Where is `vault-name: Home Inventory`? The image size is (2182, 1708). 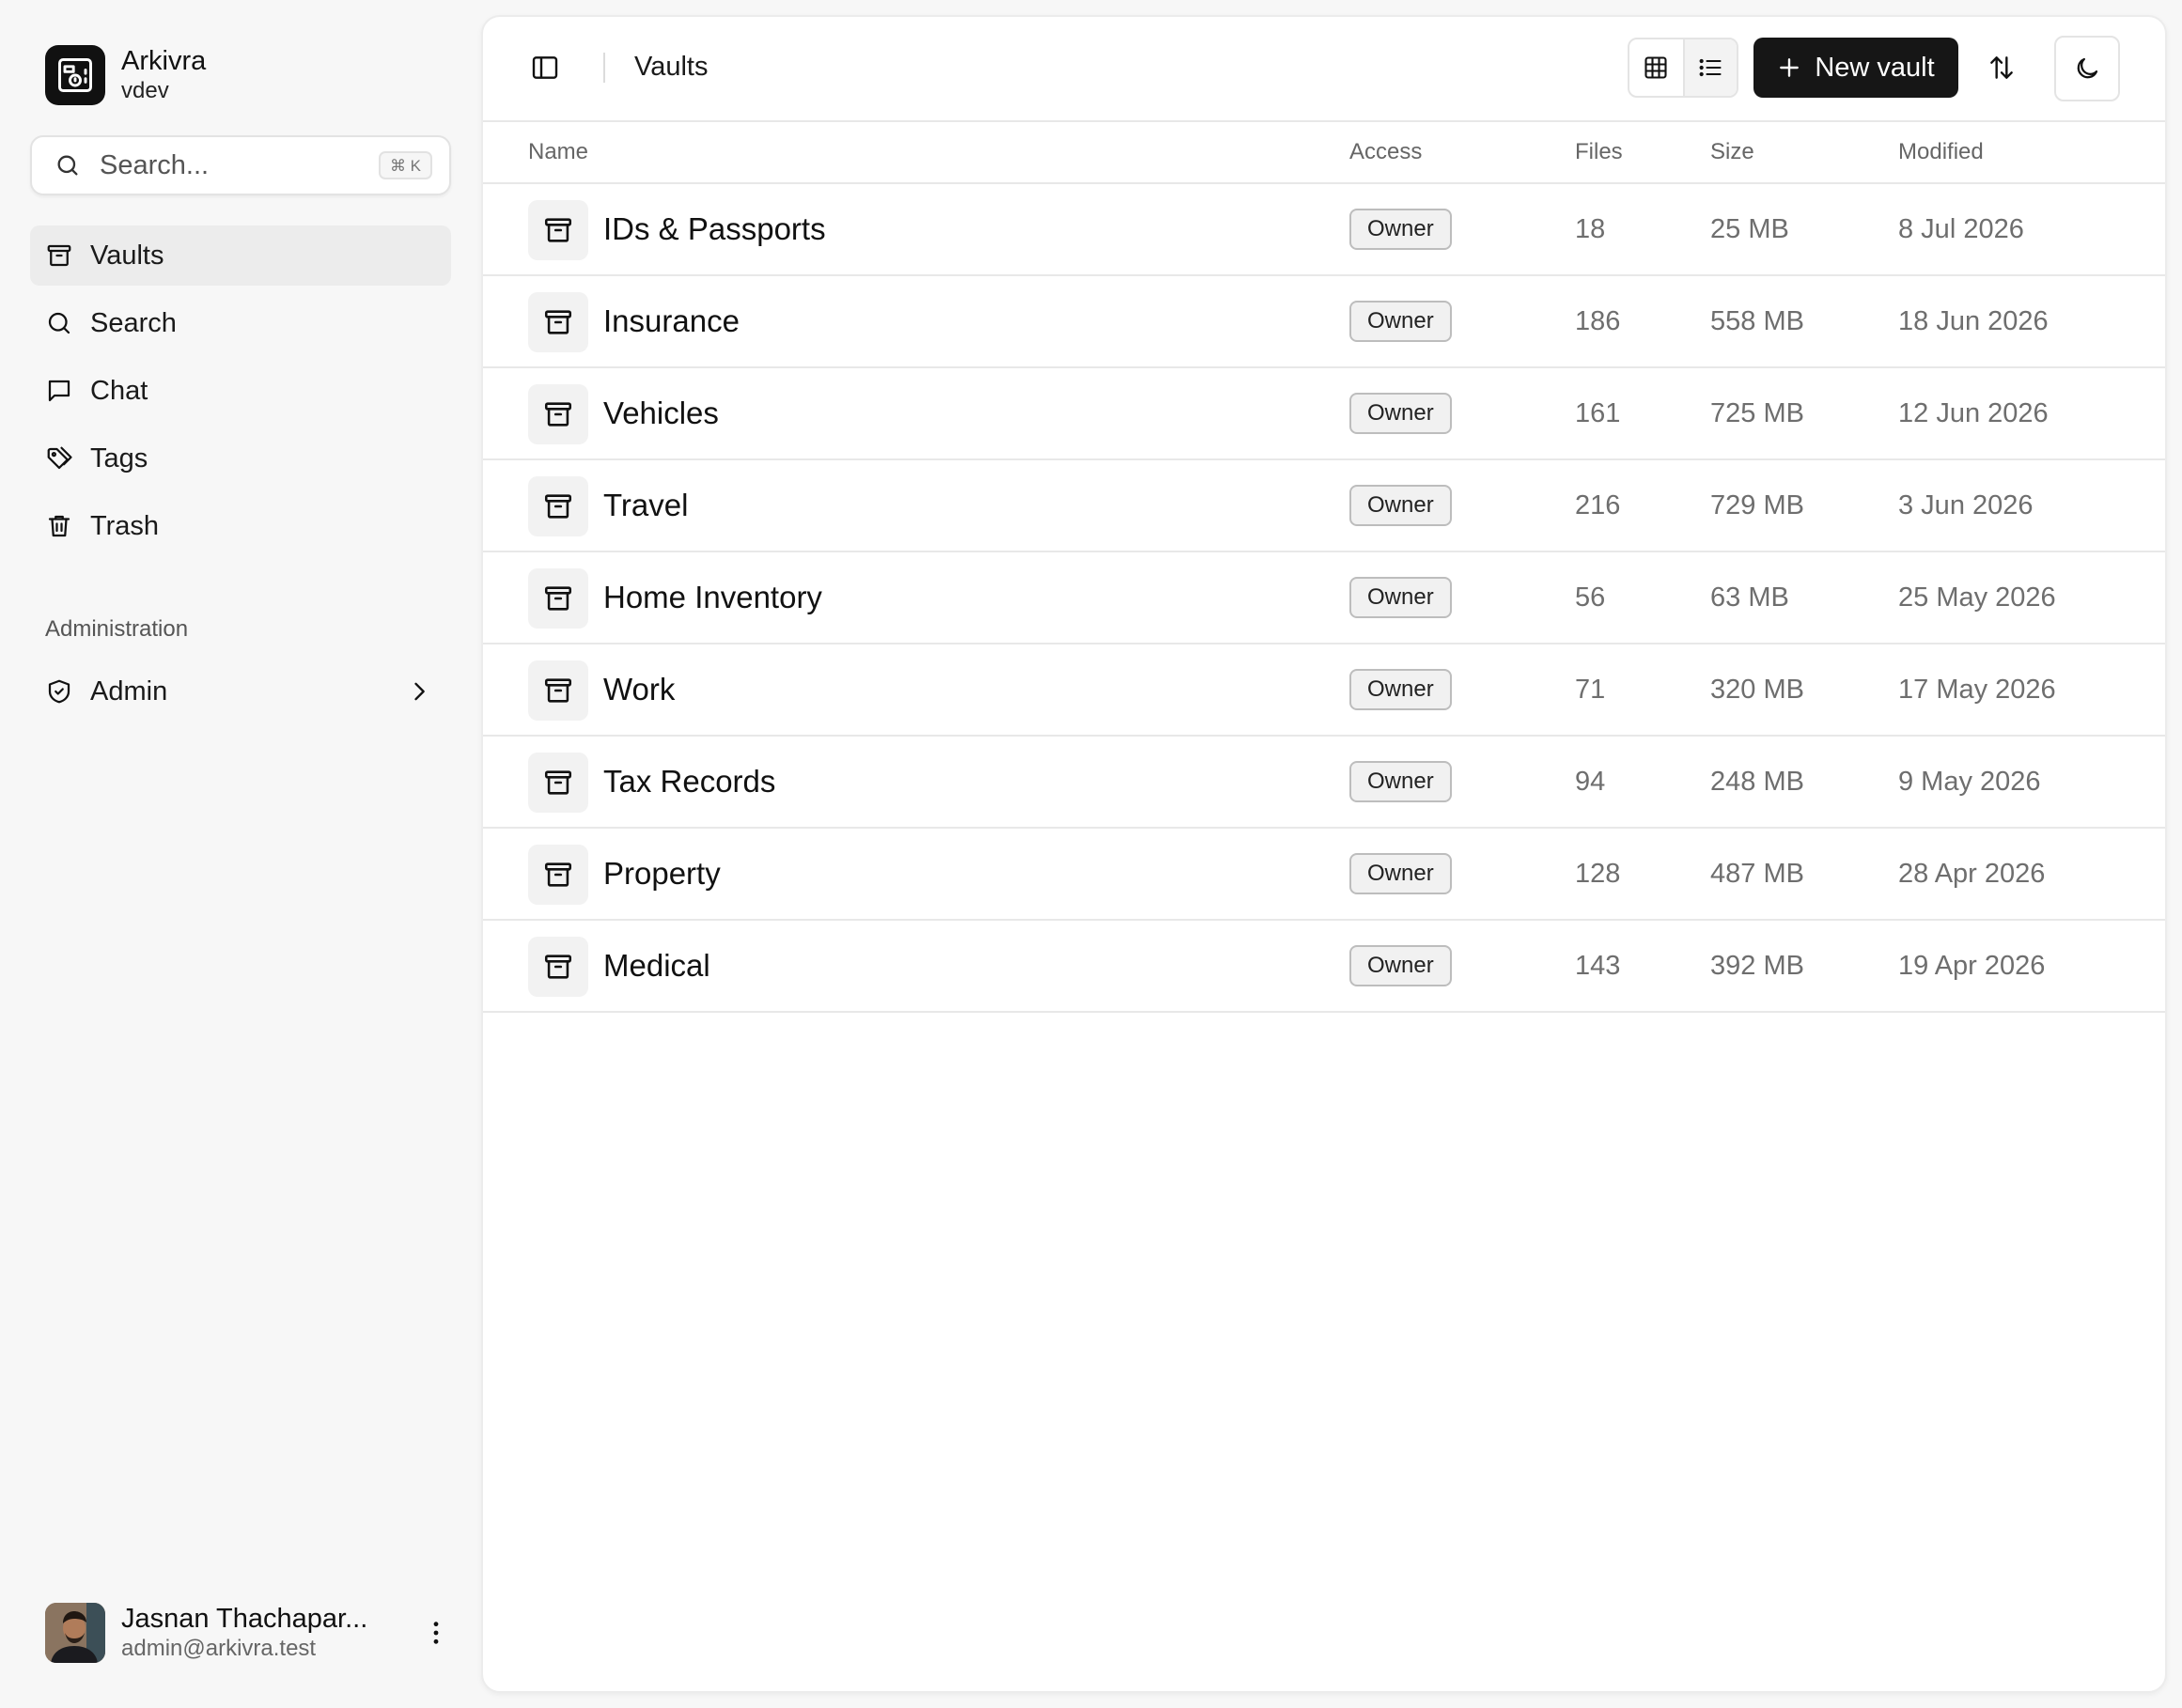
vault-name: Home Inventory is located at coordinates (712, 597).